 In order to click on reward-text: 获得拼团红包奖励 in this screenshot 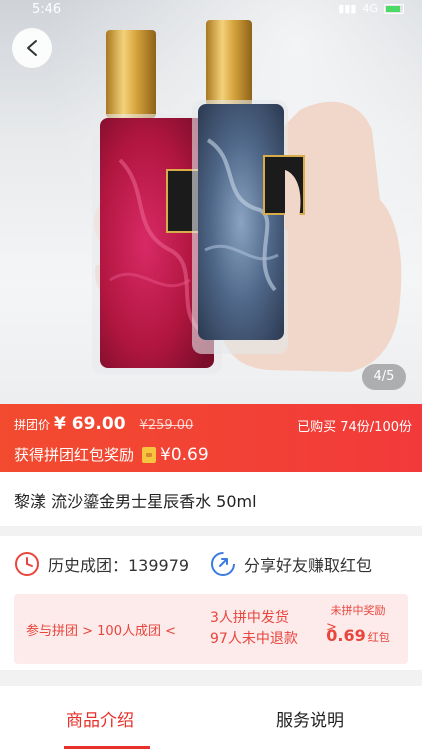, I will do `click(74, 455)`.